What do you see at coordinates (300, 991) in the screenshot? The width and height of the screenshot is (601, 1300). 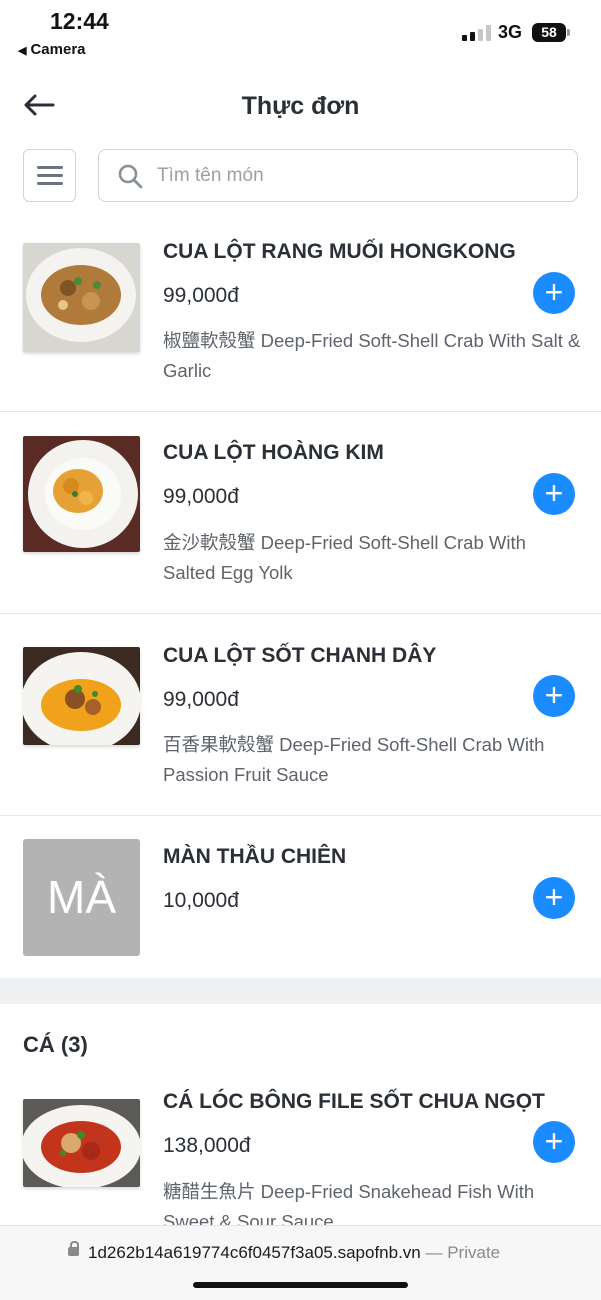 I see `section-divider` at bounding box center [300, 991].